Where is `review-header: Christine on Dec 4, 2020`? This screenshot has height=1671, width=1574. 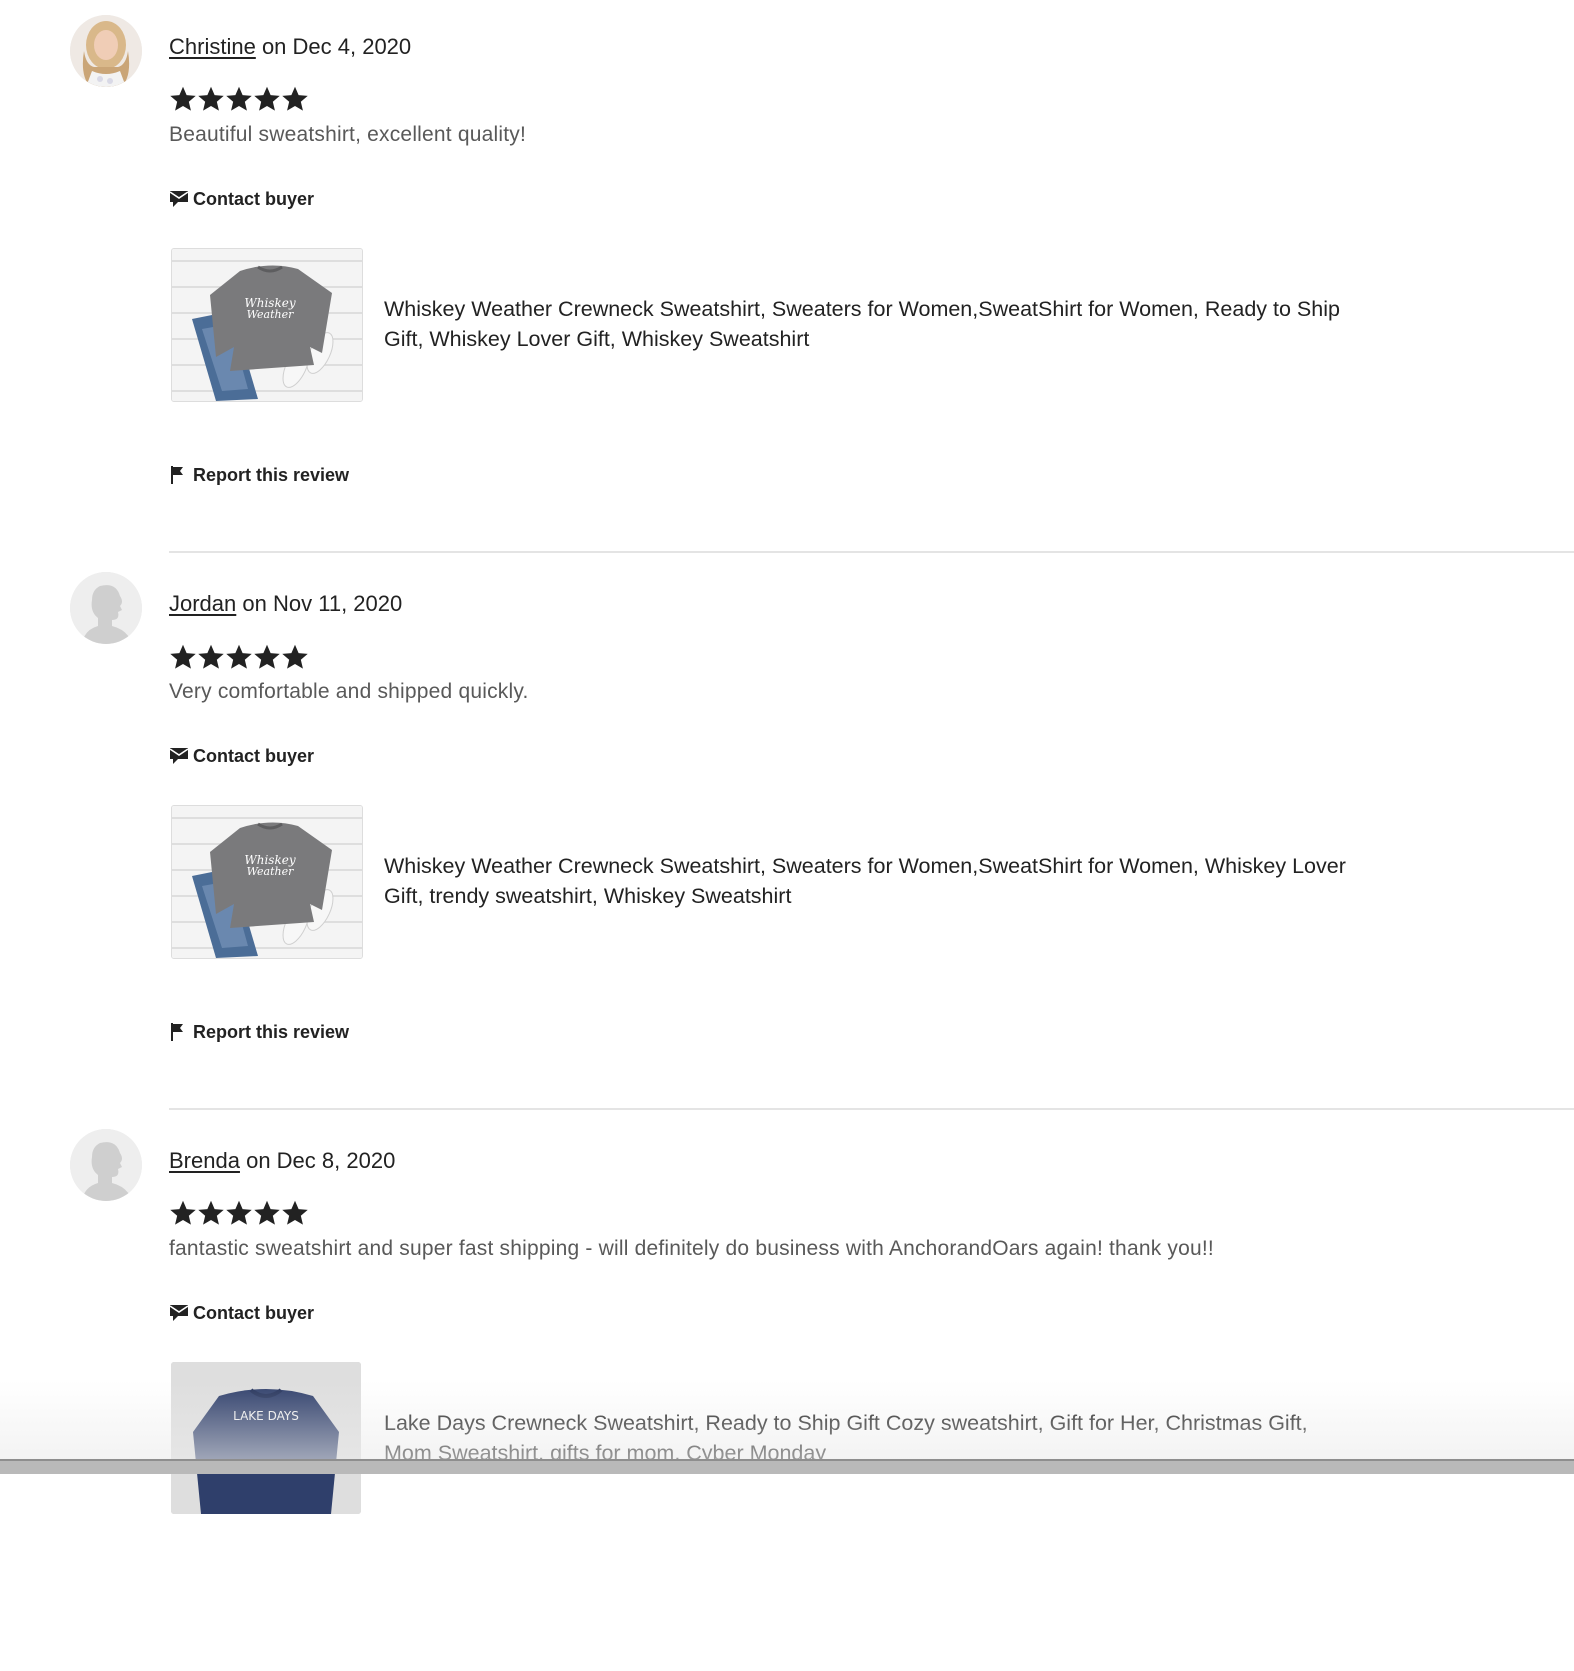 review-header: Christine on Dec 4, 2020 is located at coordinates (290, 47).